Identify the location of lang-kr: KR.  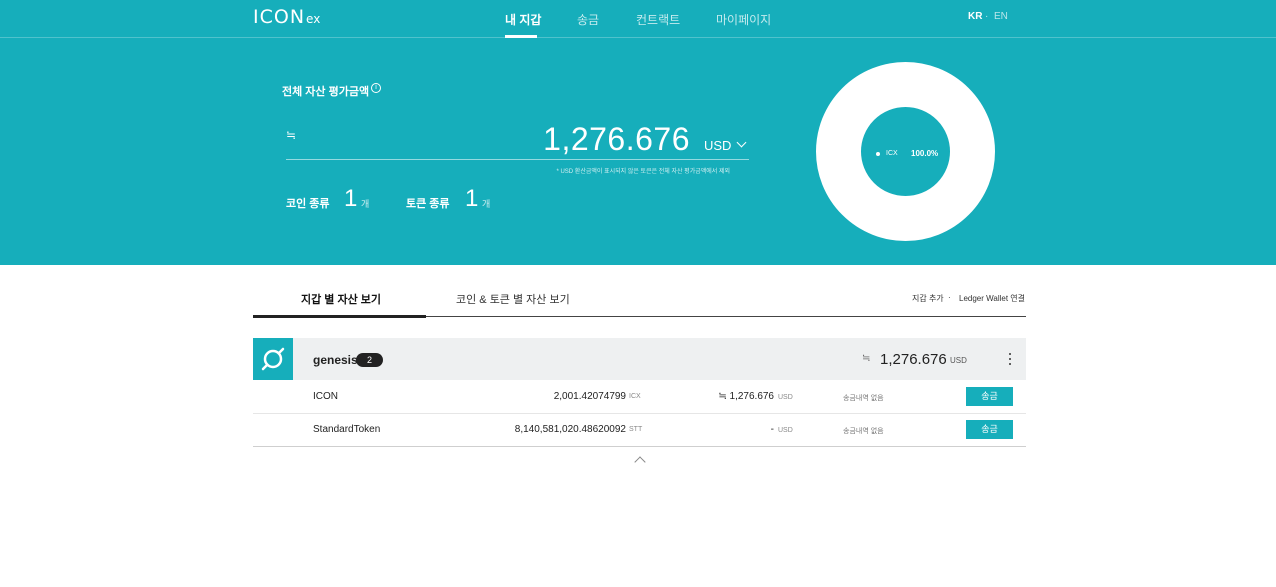
(975, 16).